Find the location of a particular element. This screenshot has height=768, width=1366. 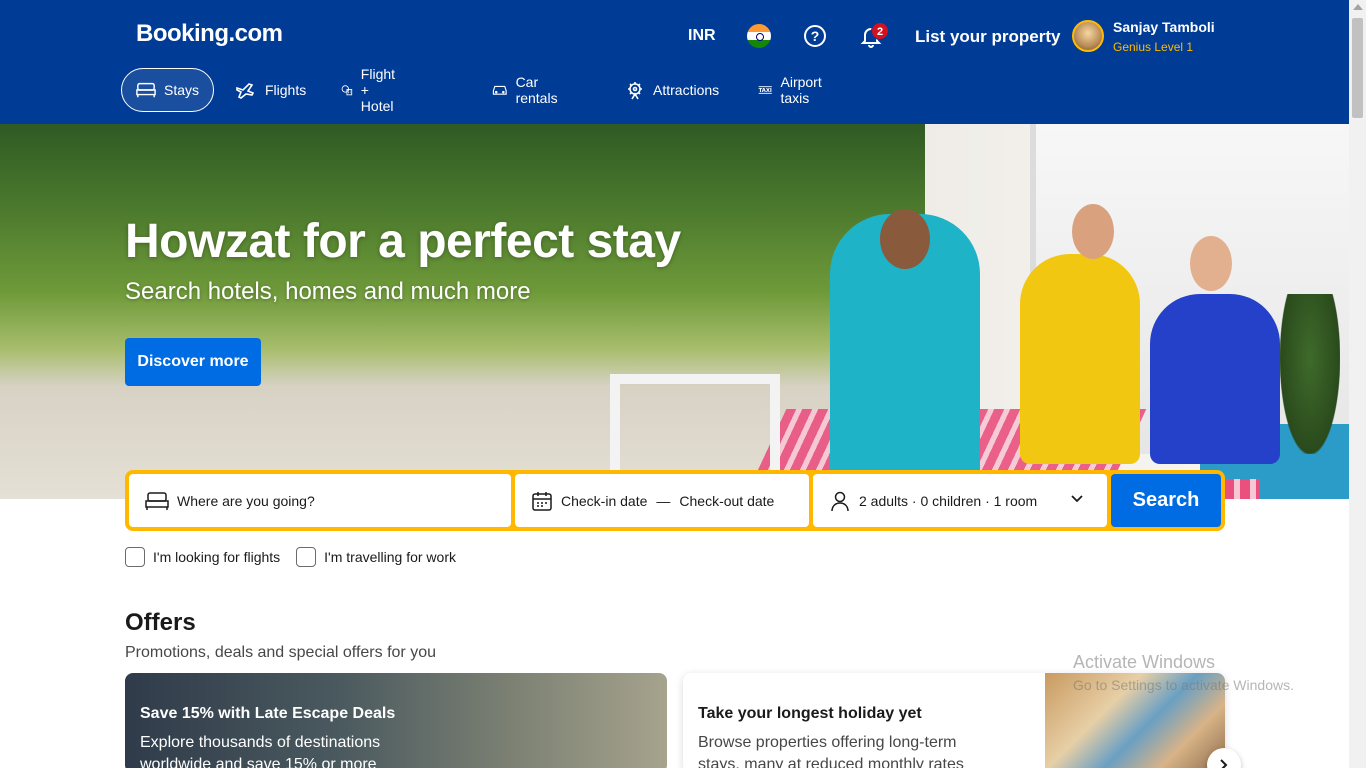

flights-checkbox: I'm looking for flights is located at coordinates (202, 557).